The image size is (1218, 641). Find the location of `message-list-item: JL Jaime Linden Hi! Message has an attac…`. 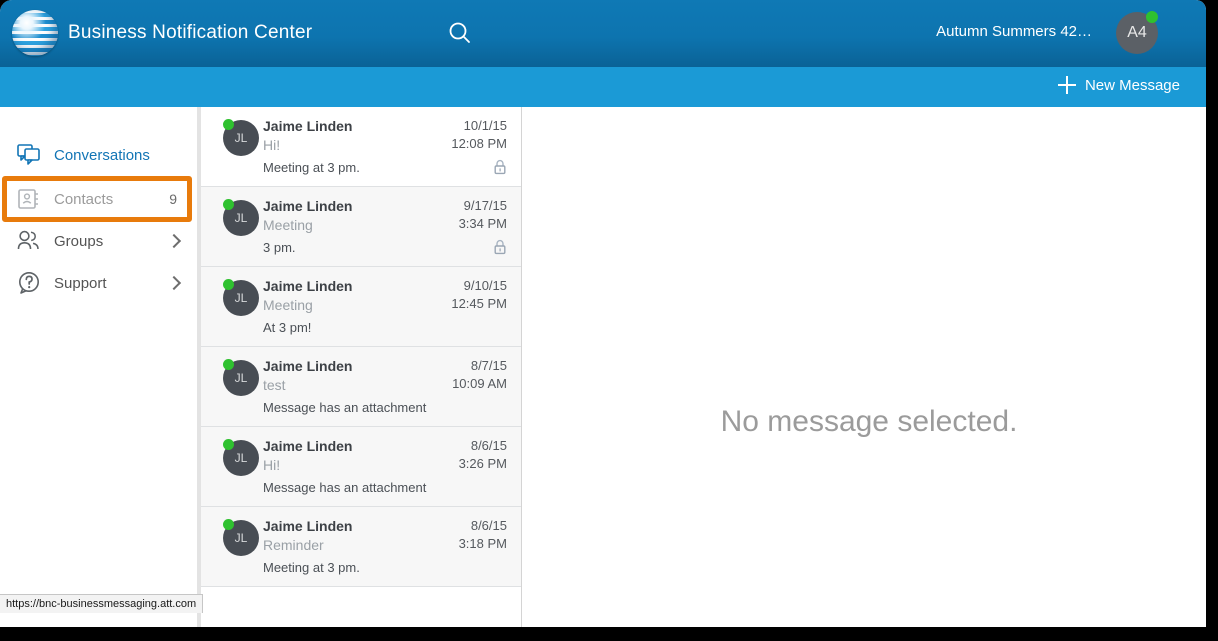

message-list-item: JL Jaime Linden Hi! Message has an attac… is located at coordinates (361, 467).